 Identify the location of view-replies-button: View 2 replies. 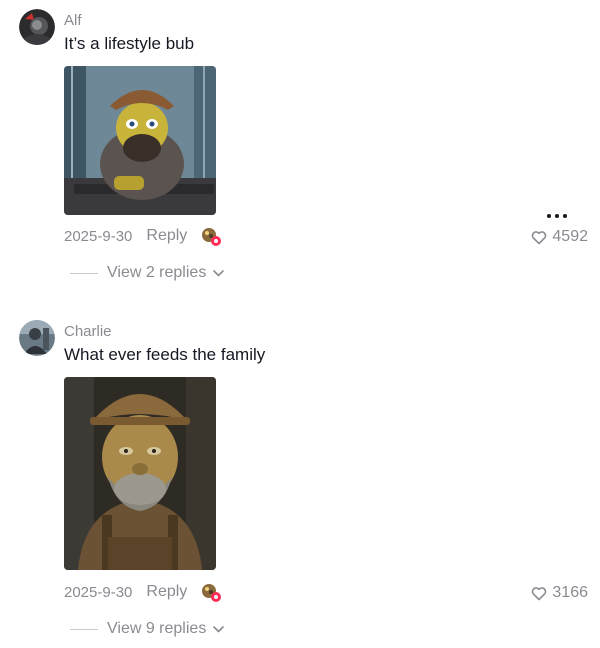
(147, 273).